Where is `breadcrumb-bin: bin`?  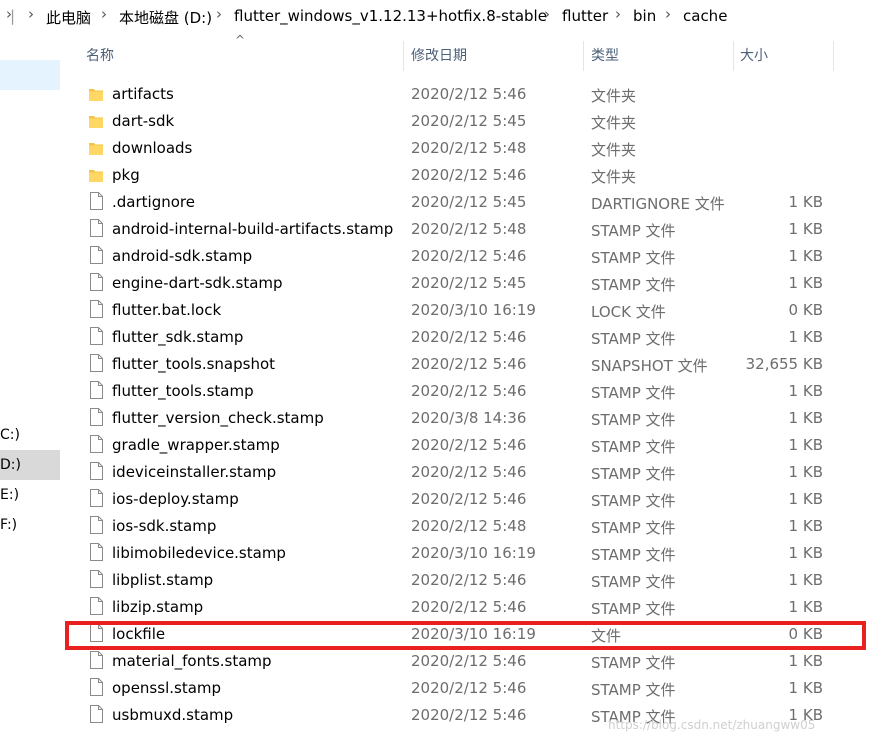 breadcrumb-bin: bin is located at coordinates (644, 16).